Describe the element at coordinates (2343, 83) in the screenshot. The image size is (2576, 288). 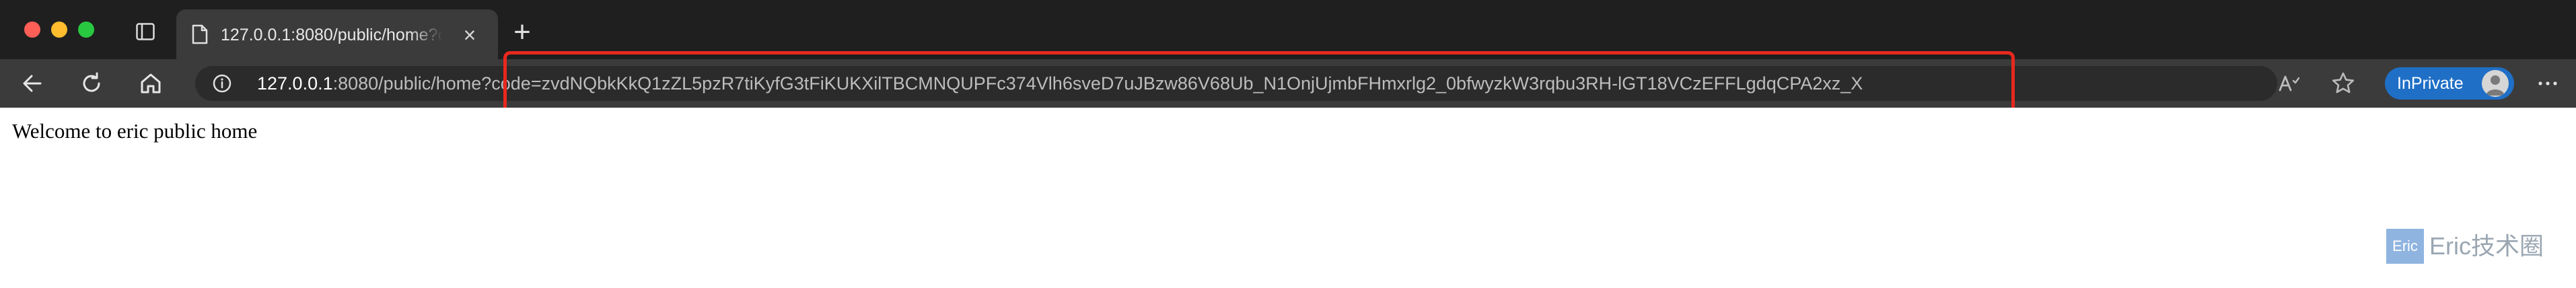
I see `favorite-star-icon` at that location.